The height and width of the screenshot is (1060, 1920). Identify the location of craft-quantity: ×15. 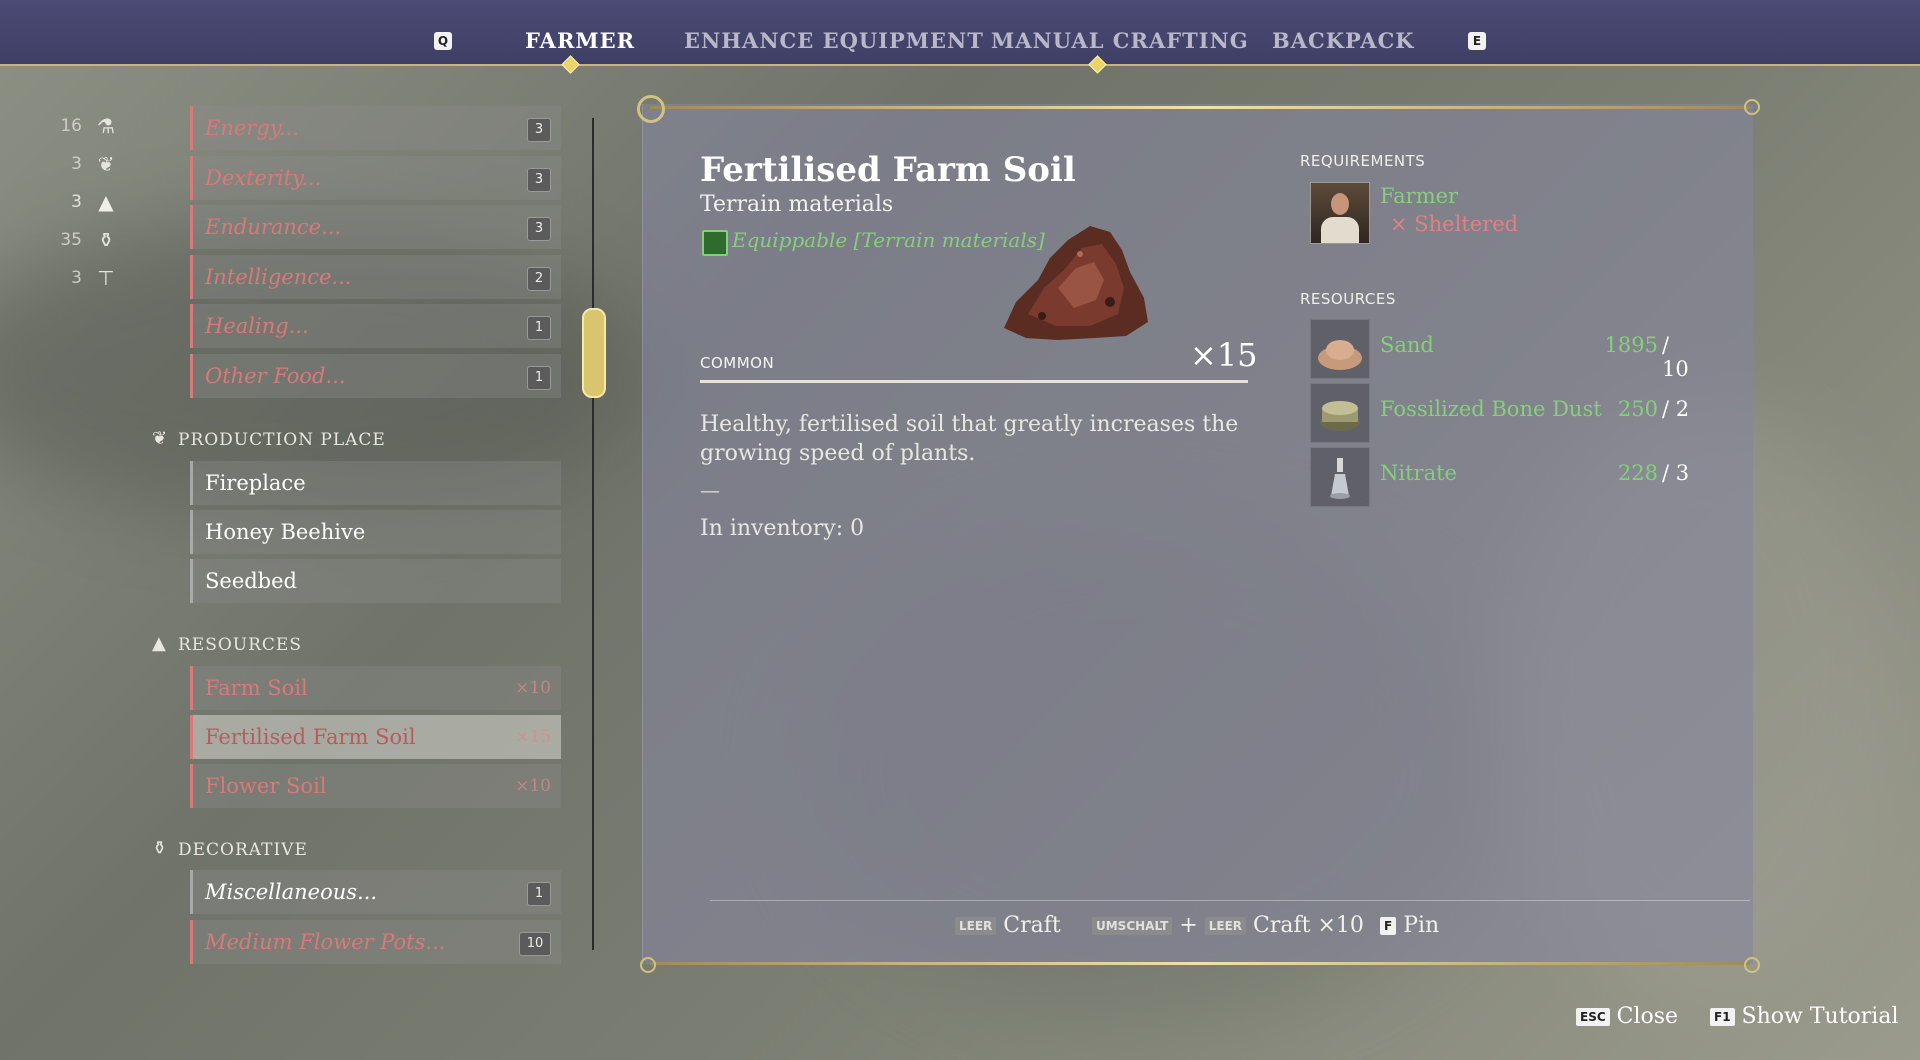
(1224, 355).